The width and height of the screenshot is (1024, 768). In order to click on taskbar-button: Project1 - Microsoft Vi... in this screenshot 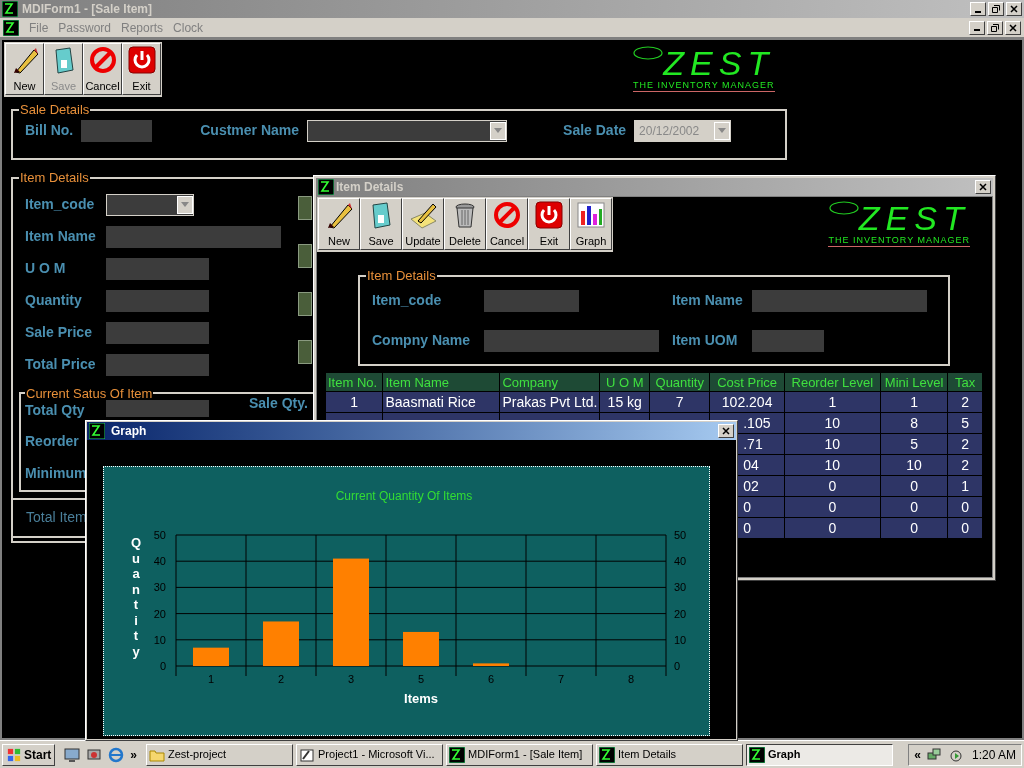, I will do `click(370, 754)`.